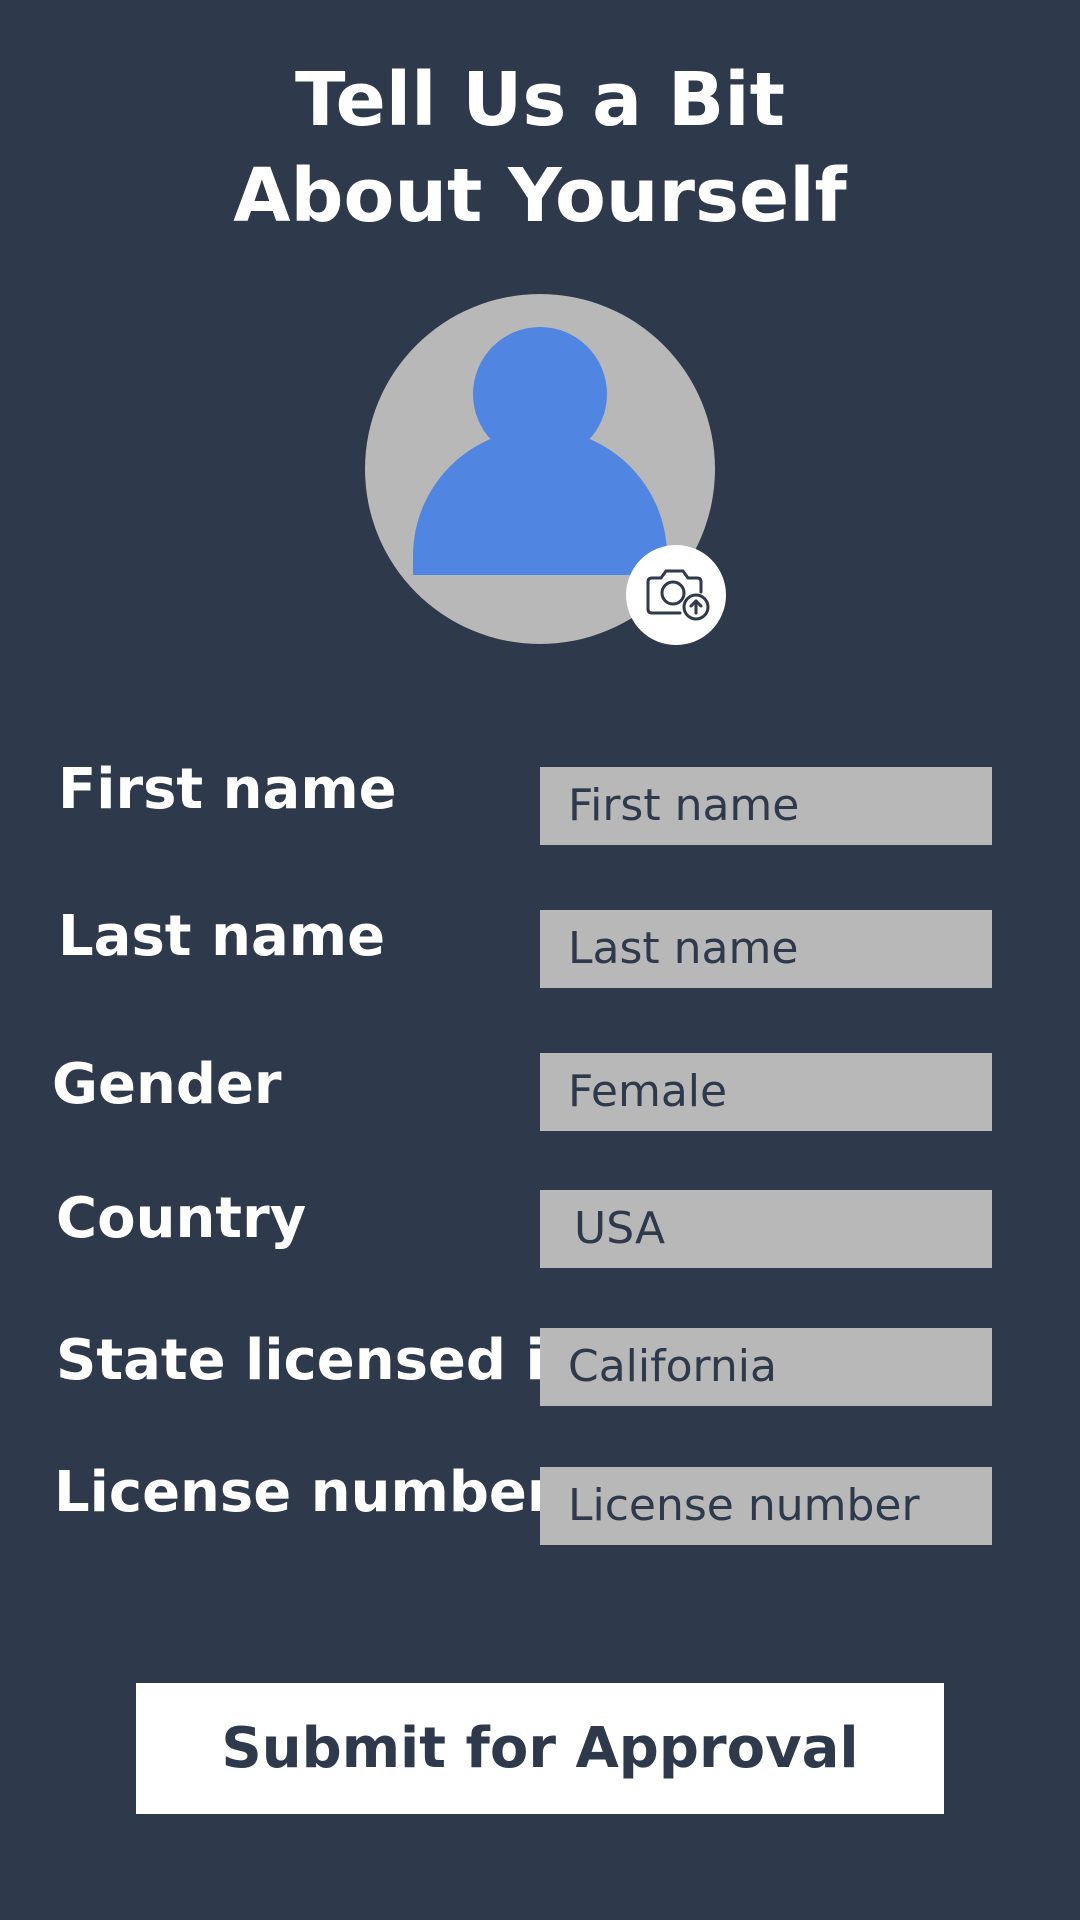 The height and width of the screenshot is (1920, 1080). Describe the element at coordinates (766, 949) in the screenshot. I see `last-name-field: Last name` at that location.